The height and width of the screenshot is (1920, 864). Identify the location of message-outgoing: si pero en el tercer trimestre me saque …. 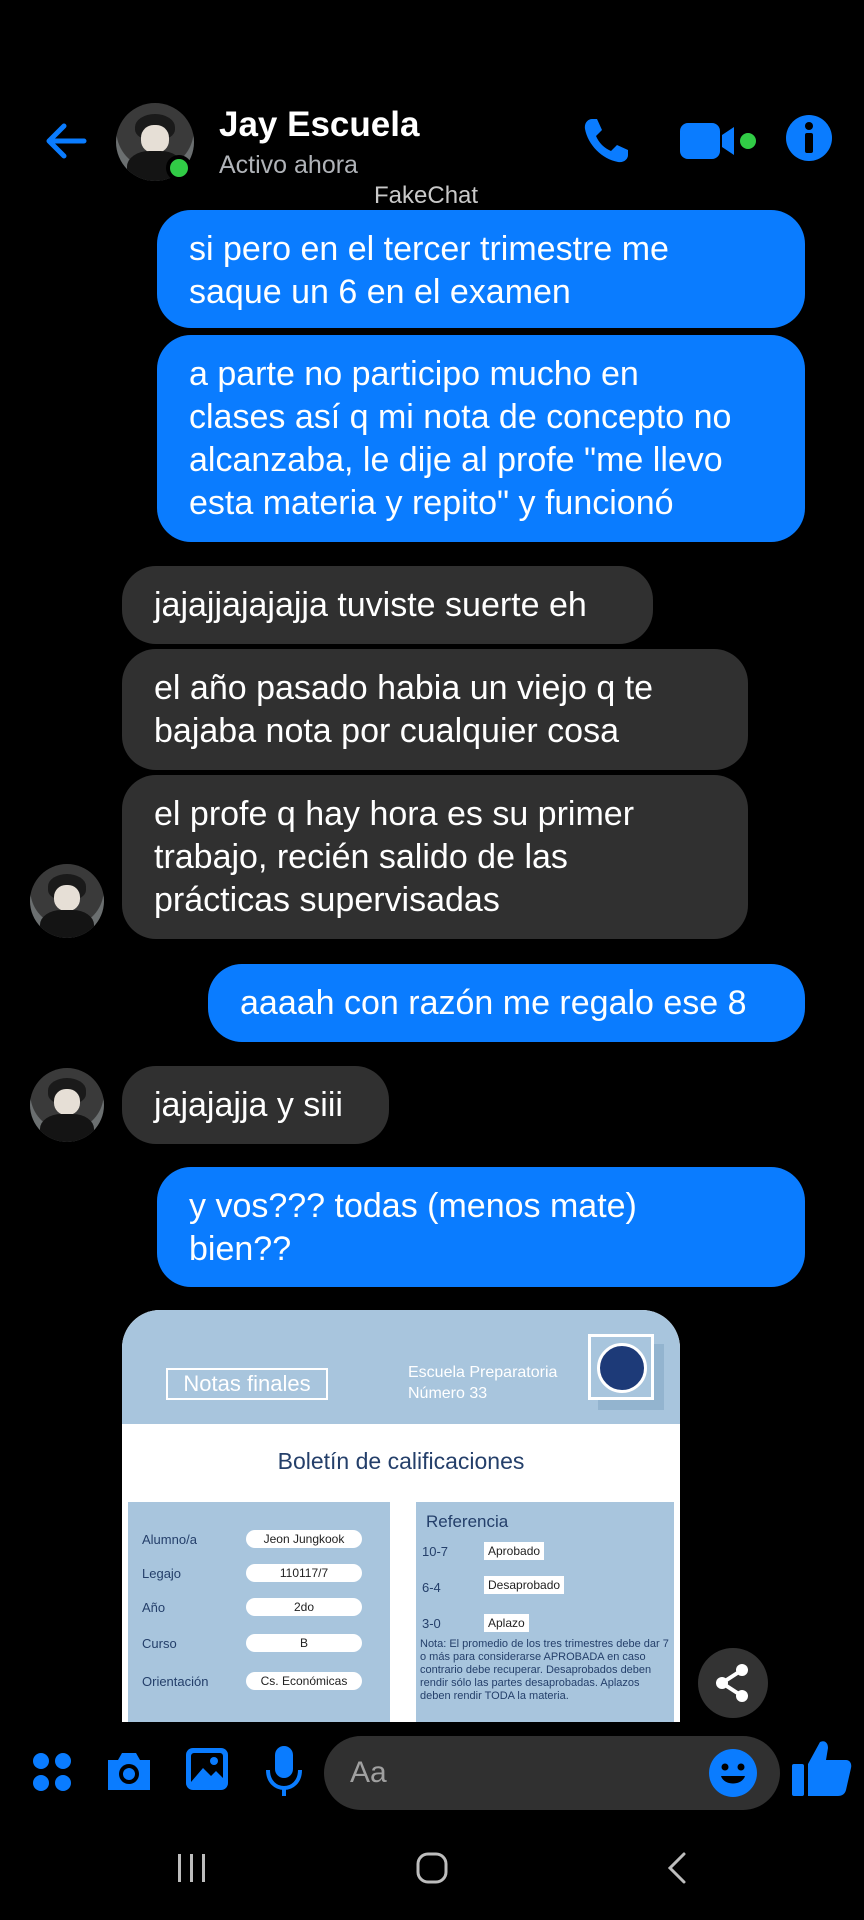
(481, 269).